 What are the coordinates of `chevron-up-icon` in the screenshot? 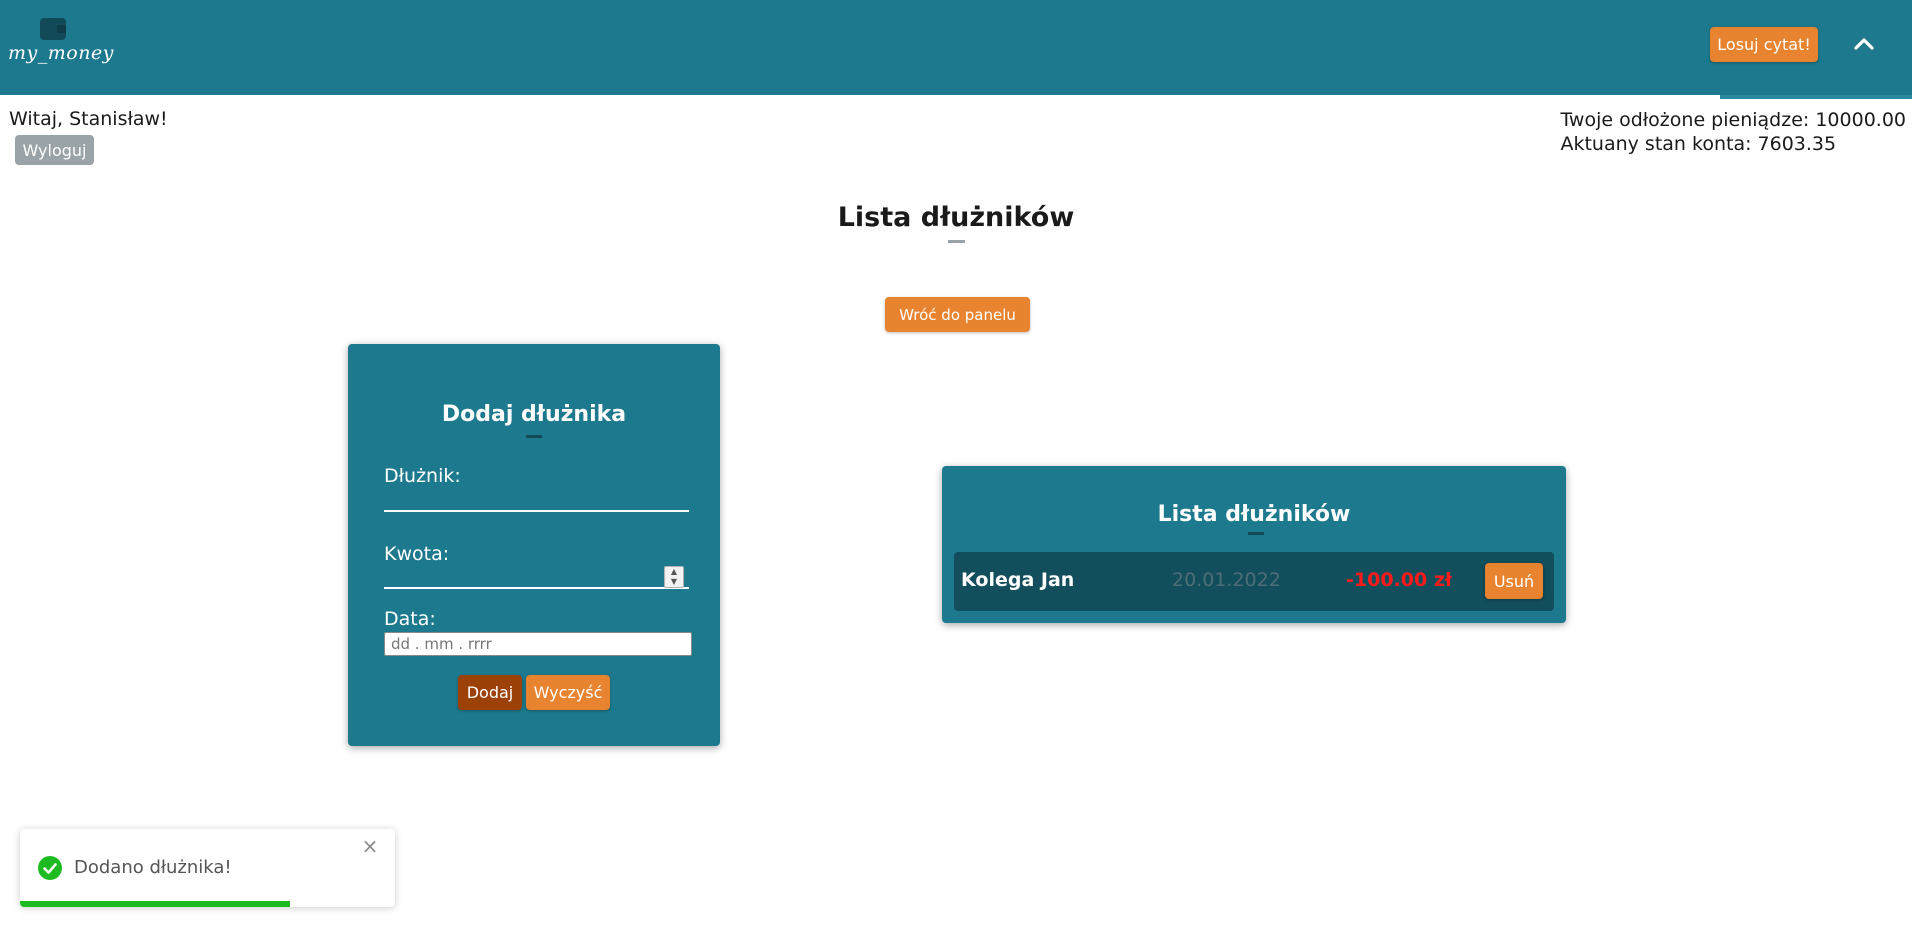 It's located at (1864, 44).